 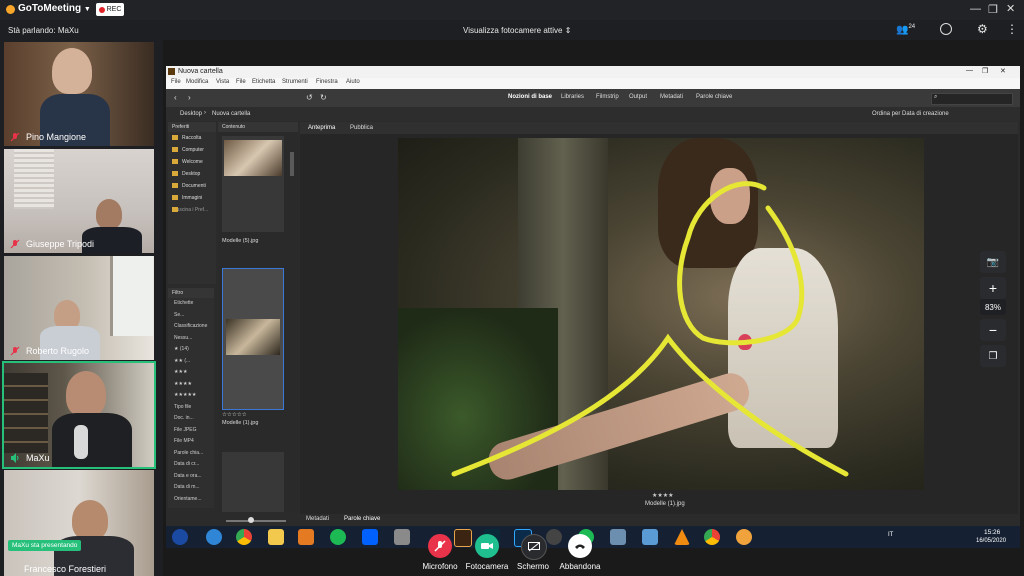 I want to click on favorite-item: Immagini, so click(x=192, y=198).